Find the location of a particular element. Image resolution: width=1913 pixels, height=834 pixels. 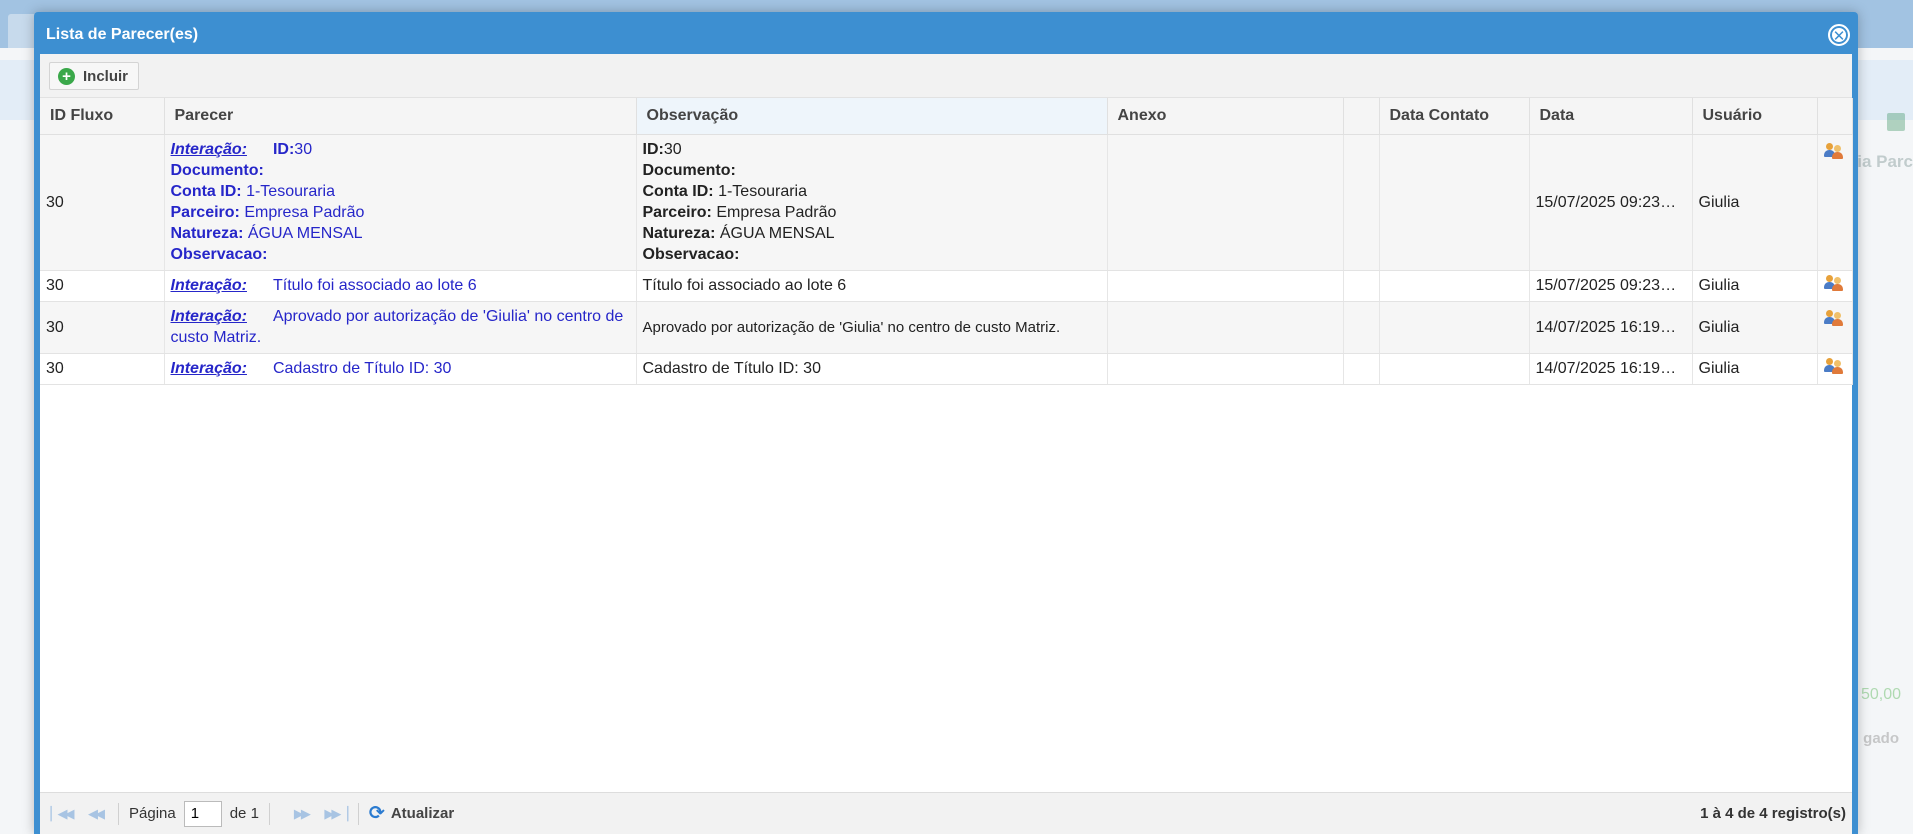

column-header-blank is located at coordinates (1361, 116).